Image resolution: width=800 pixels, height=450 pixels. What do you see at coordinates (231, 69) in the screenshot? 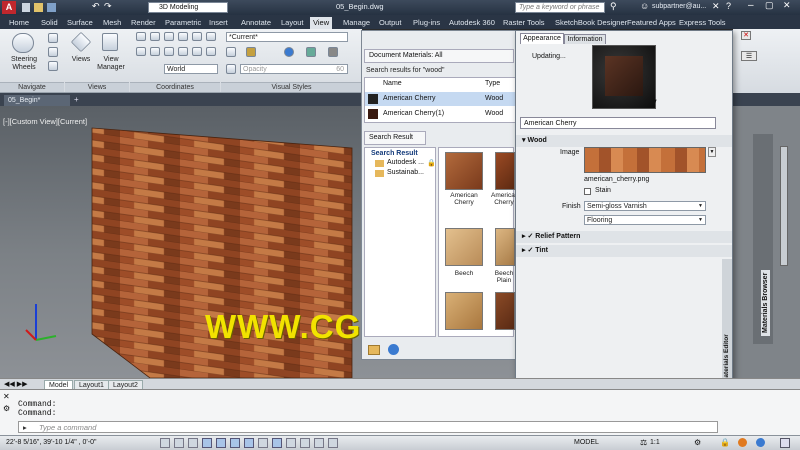
I see `opacity-icon` at bounding box center [231, 69].